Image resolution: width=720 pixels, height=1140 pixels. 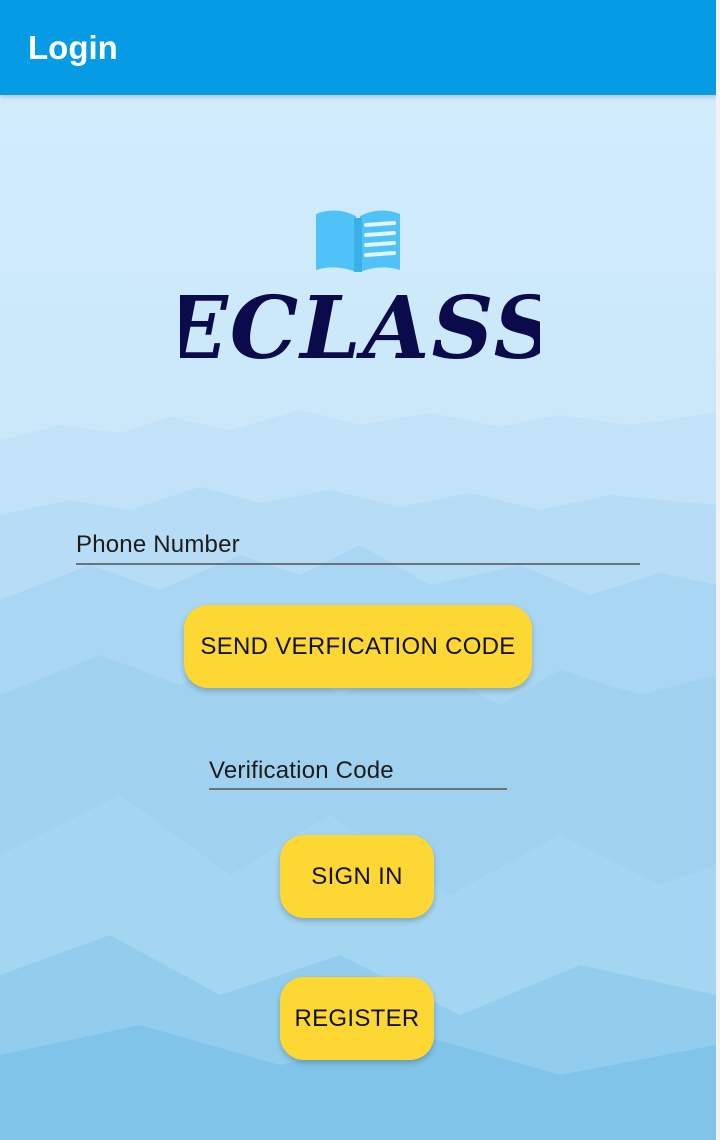 I want to click on register-button: REGISTER, so click(x=357, y=1018).